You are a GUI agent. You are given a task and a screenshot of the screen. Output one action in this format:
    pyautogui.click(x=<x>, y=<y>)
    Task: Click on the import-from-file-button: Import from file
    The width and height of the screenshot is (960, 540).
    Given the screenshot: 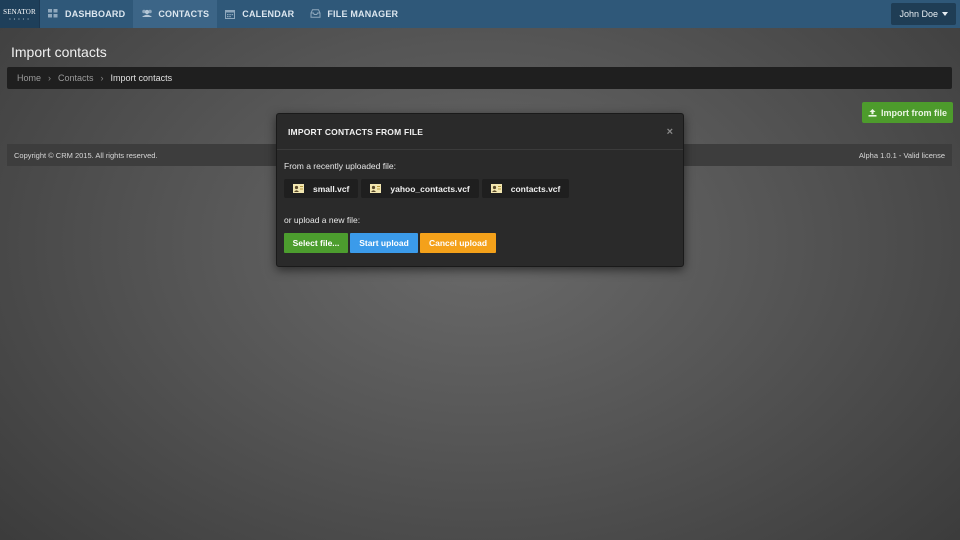 What is the action you would take?
    pyautogui.click(x=907, y=112)
    